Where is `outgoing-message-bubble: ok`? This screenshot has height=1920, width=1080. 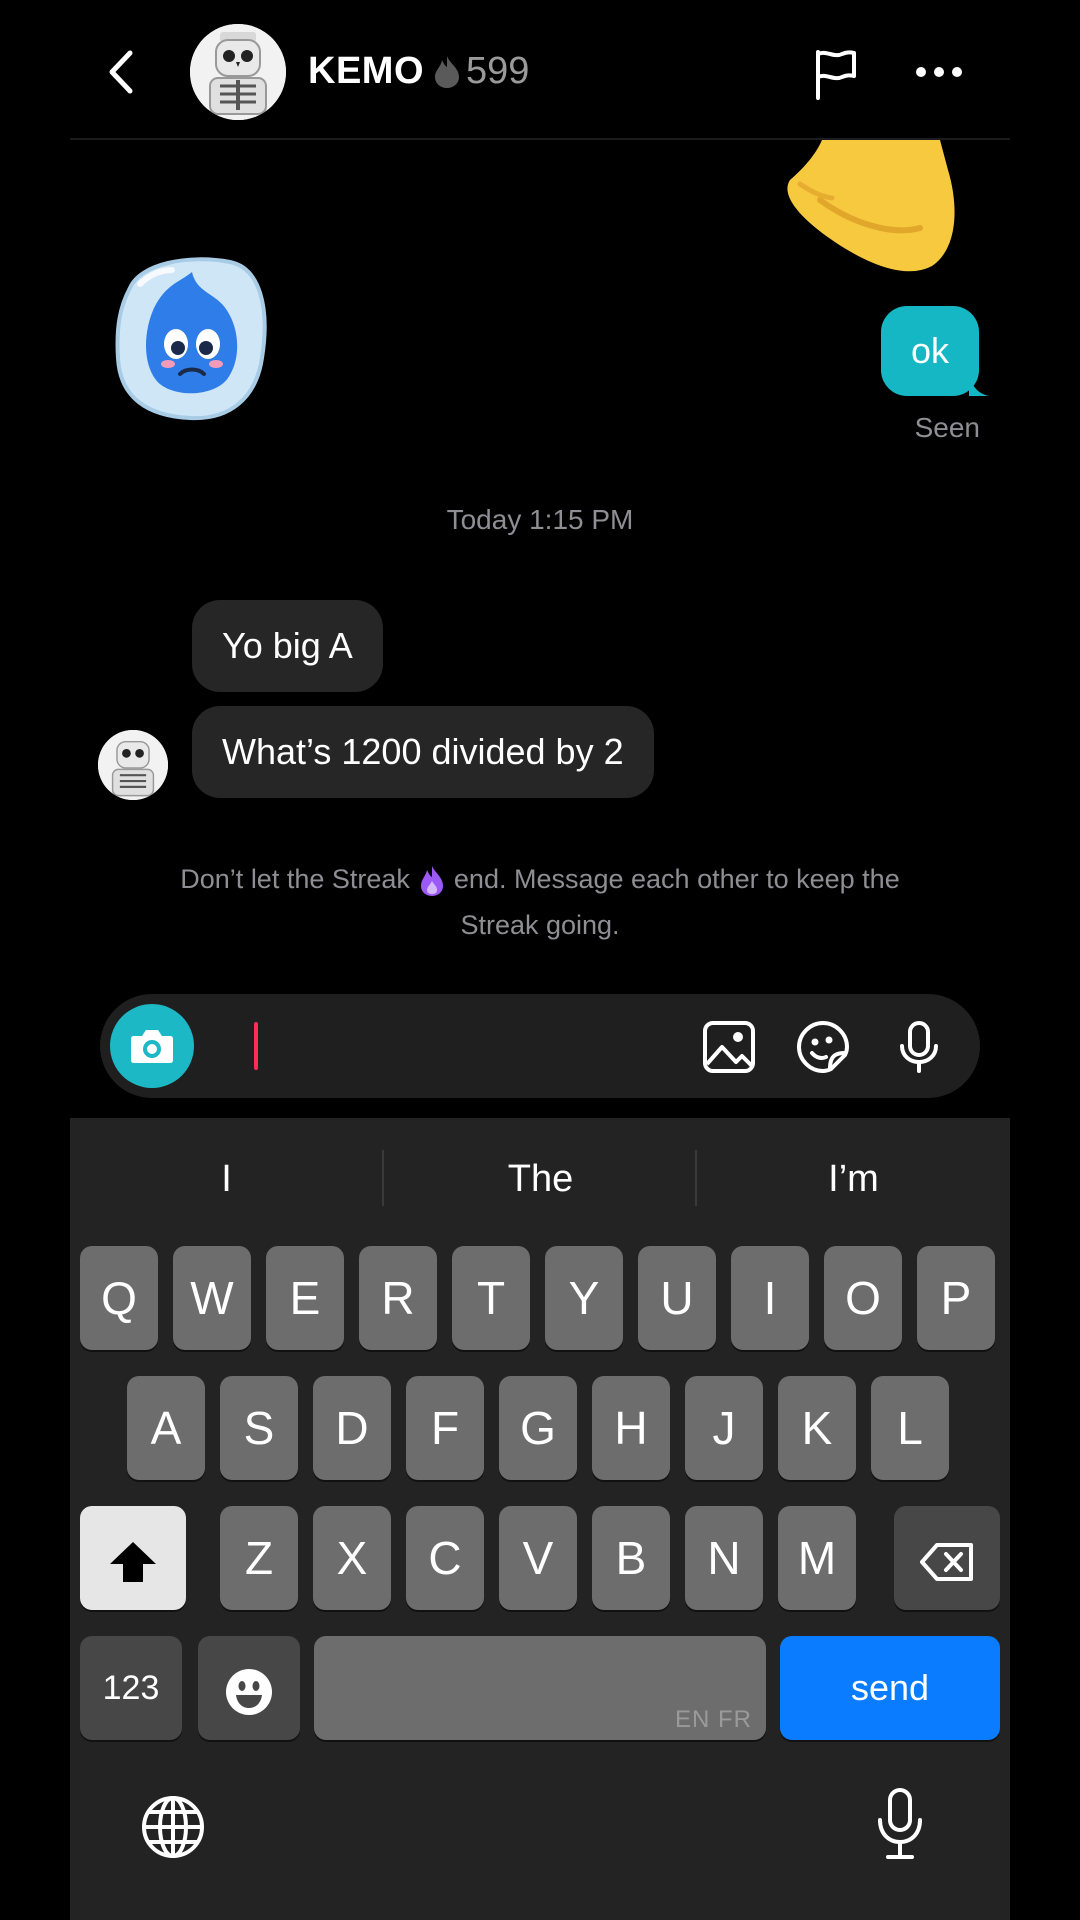 outgoing-message-bubble: ok is located at coordinates (935, 351).